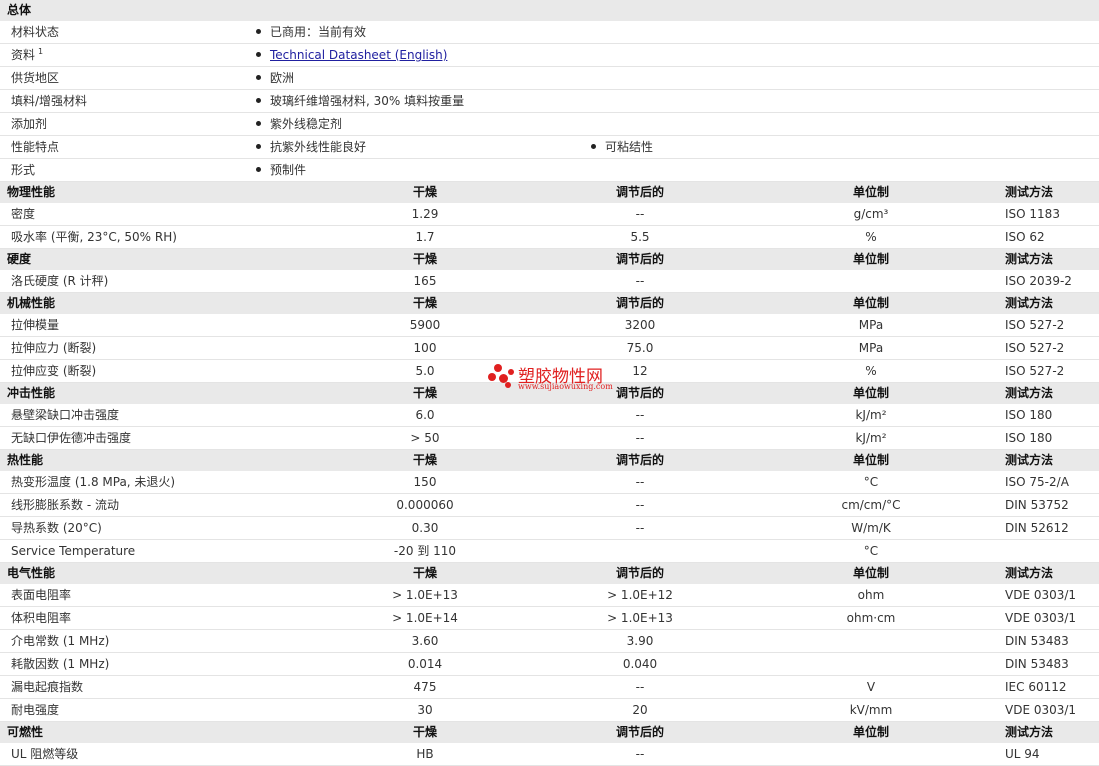 This screenshot has width=1099, height=766. I want to click on value-dry: > 1.0E+14, so click(425, 618).